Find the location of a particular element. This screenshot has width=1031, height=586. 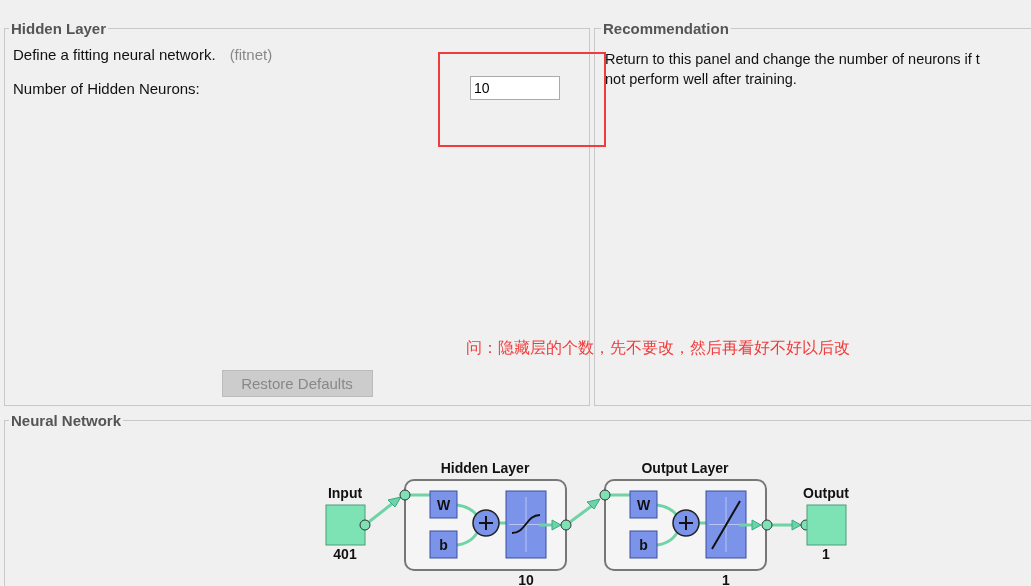

panel-title: Hidden Layer is located at coordinates (59, 28).